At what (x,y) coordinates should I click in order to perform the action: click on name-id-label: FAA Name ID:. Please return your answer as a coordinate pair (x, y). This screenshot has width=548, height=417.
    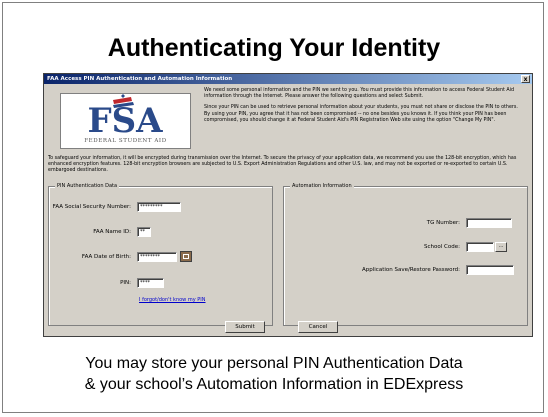
    Looking at the image, I should click on (112, 232).